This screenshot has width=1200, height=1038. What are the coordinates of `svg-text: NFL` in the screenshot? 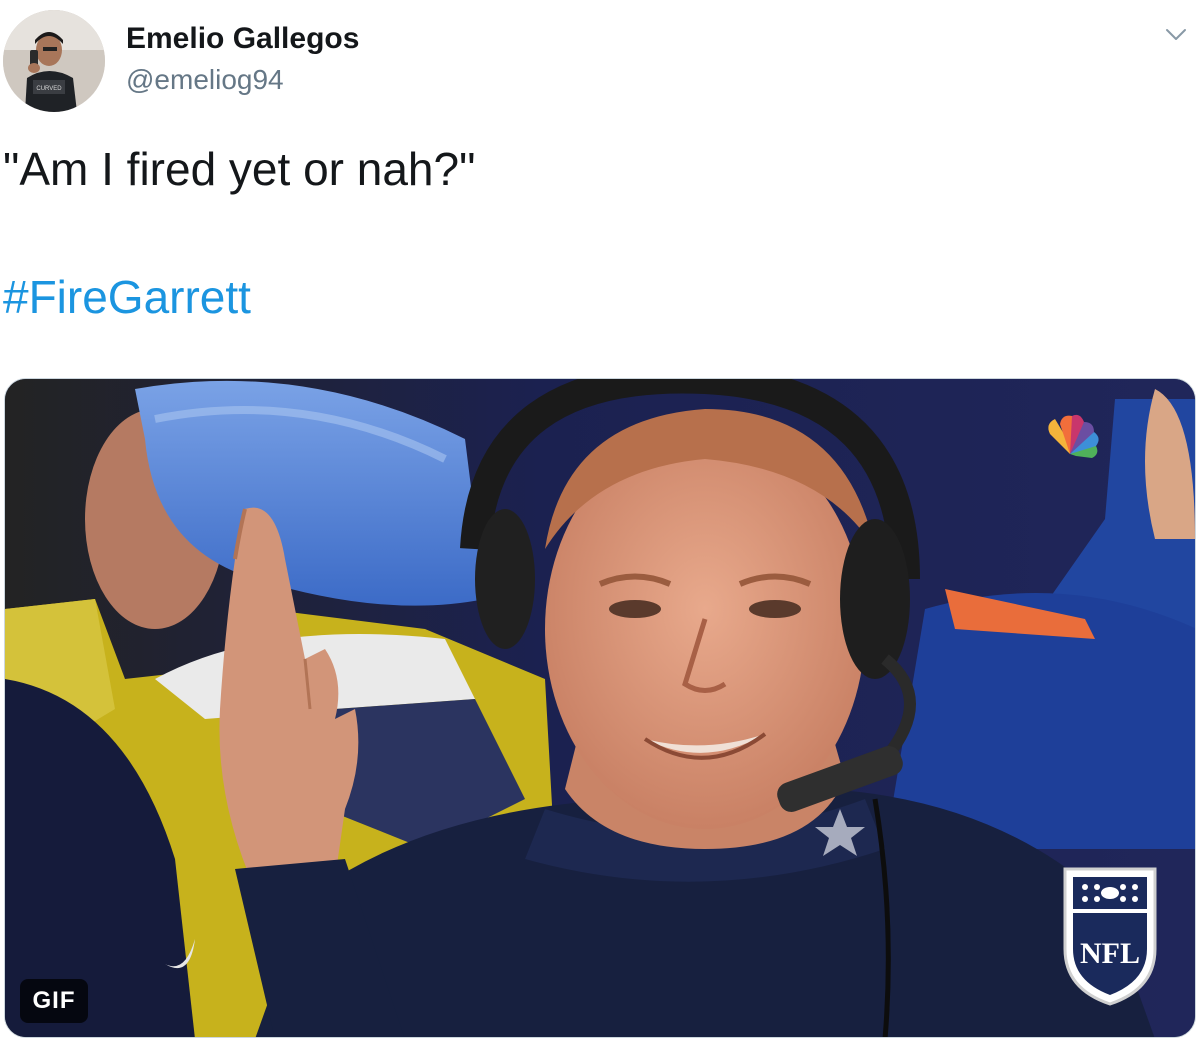 It's located at (1110, 953).